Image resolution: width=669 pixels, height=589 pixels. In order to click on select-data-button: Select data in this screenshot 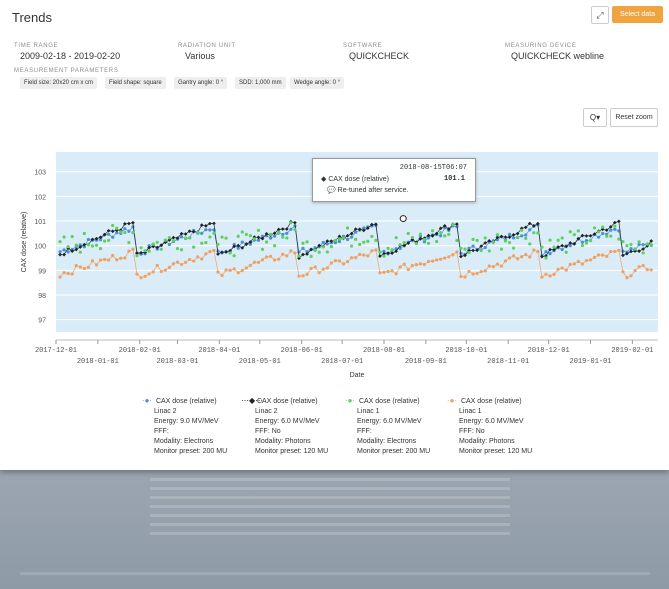, I will do `click(637, 14)`.